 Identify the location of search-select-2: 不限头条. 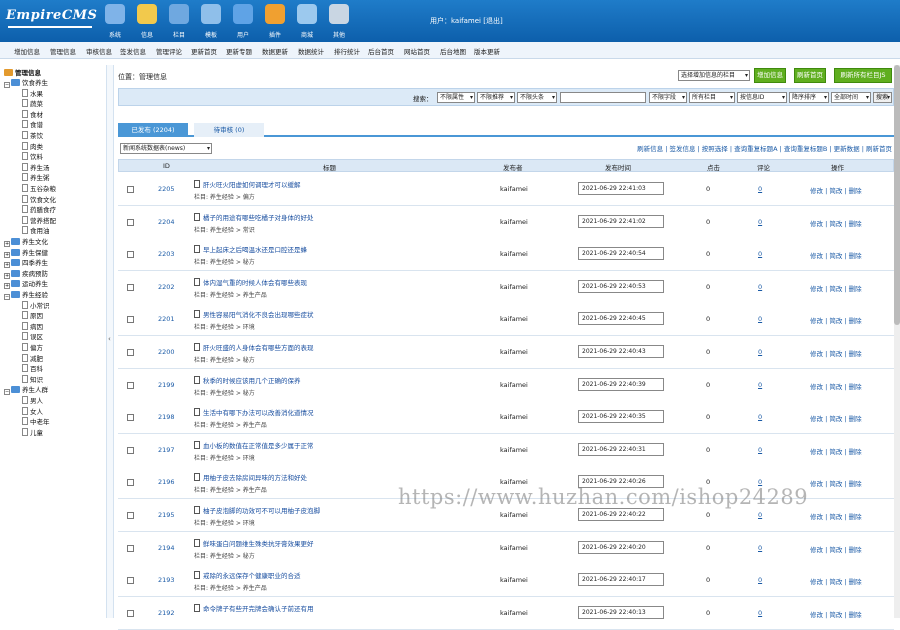
(537, 97).